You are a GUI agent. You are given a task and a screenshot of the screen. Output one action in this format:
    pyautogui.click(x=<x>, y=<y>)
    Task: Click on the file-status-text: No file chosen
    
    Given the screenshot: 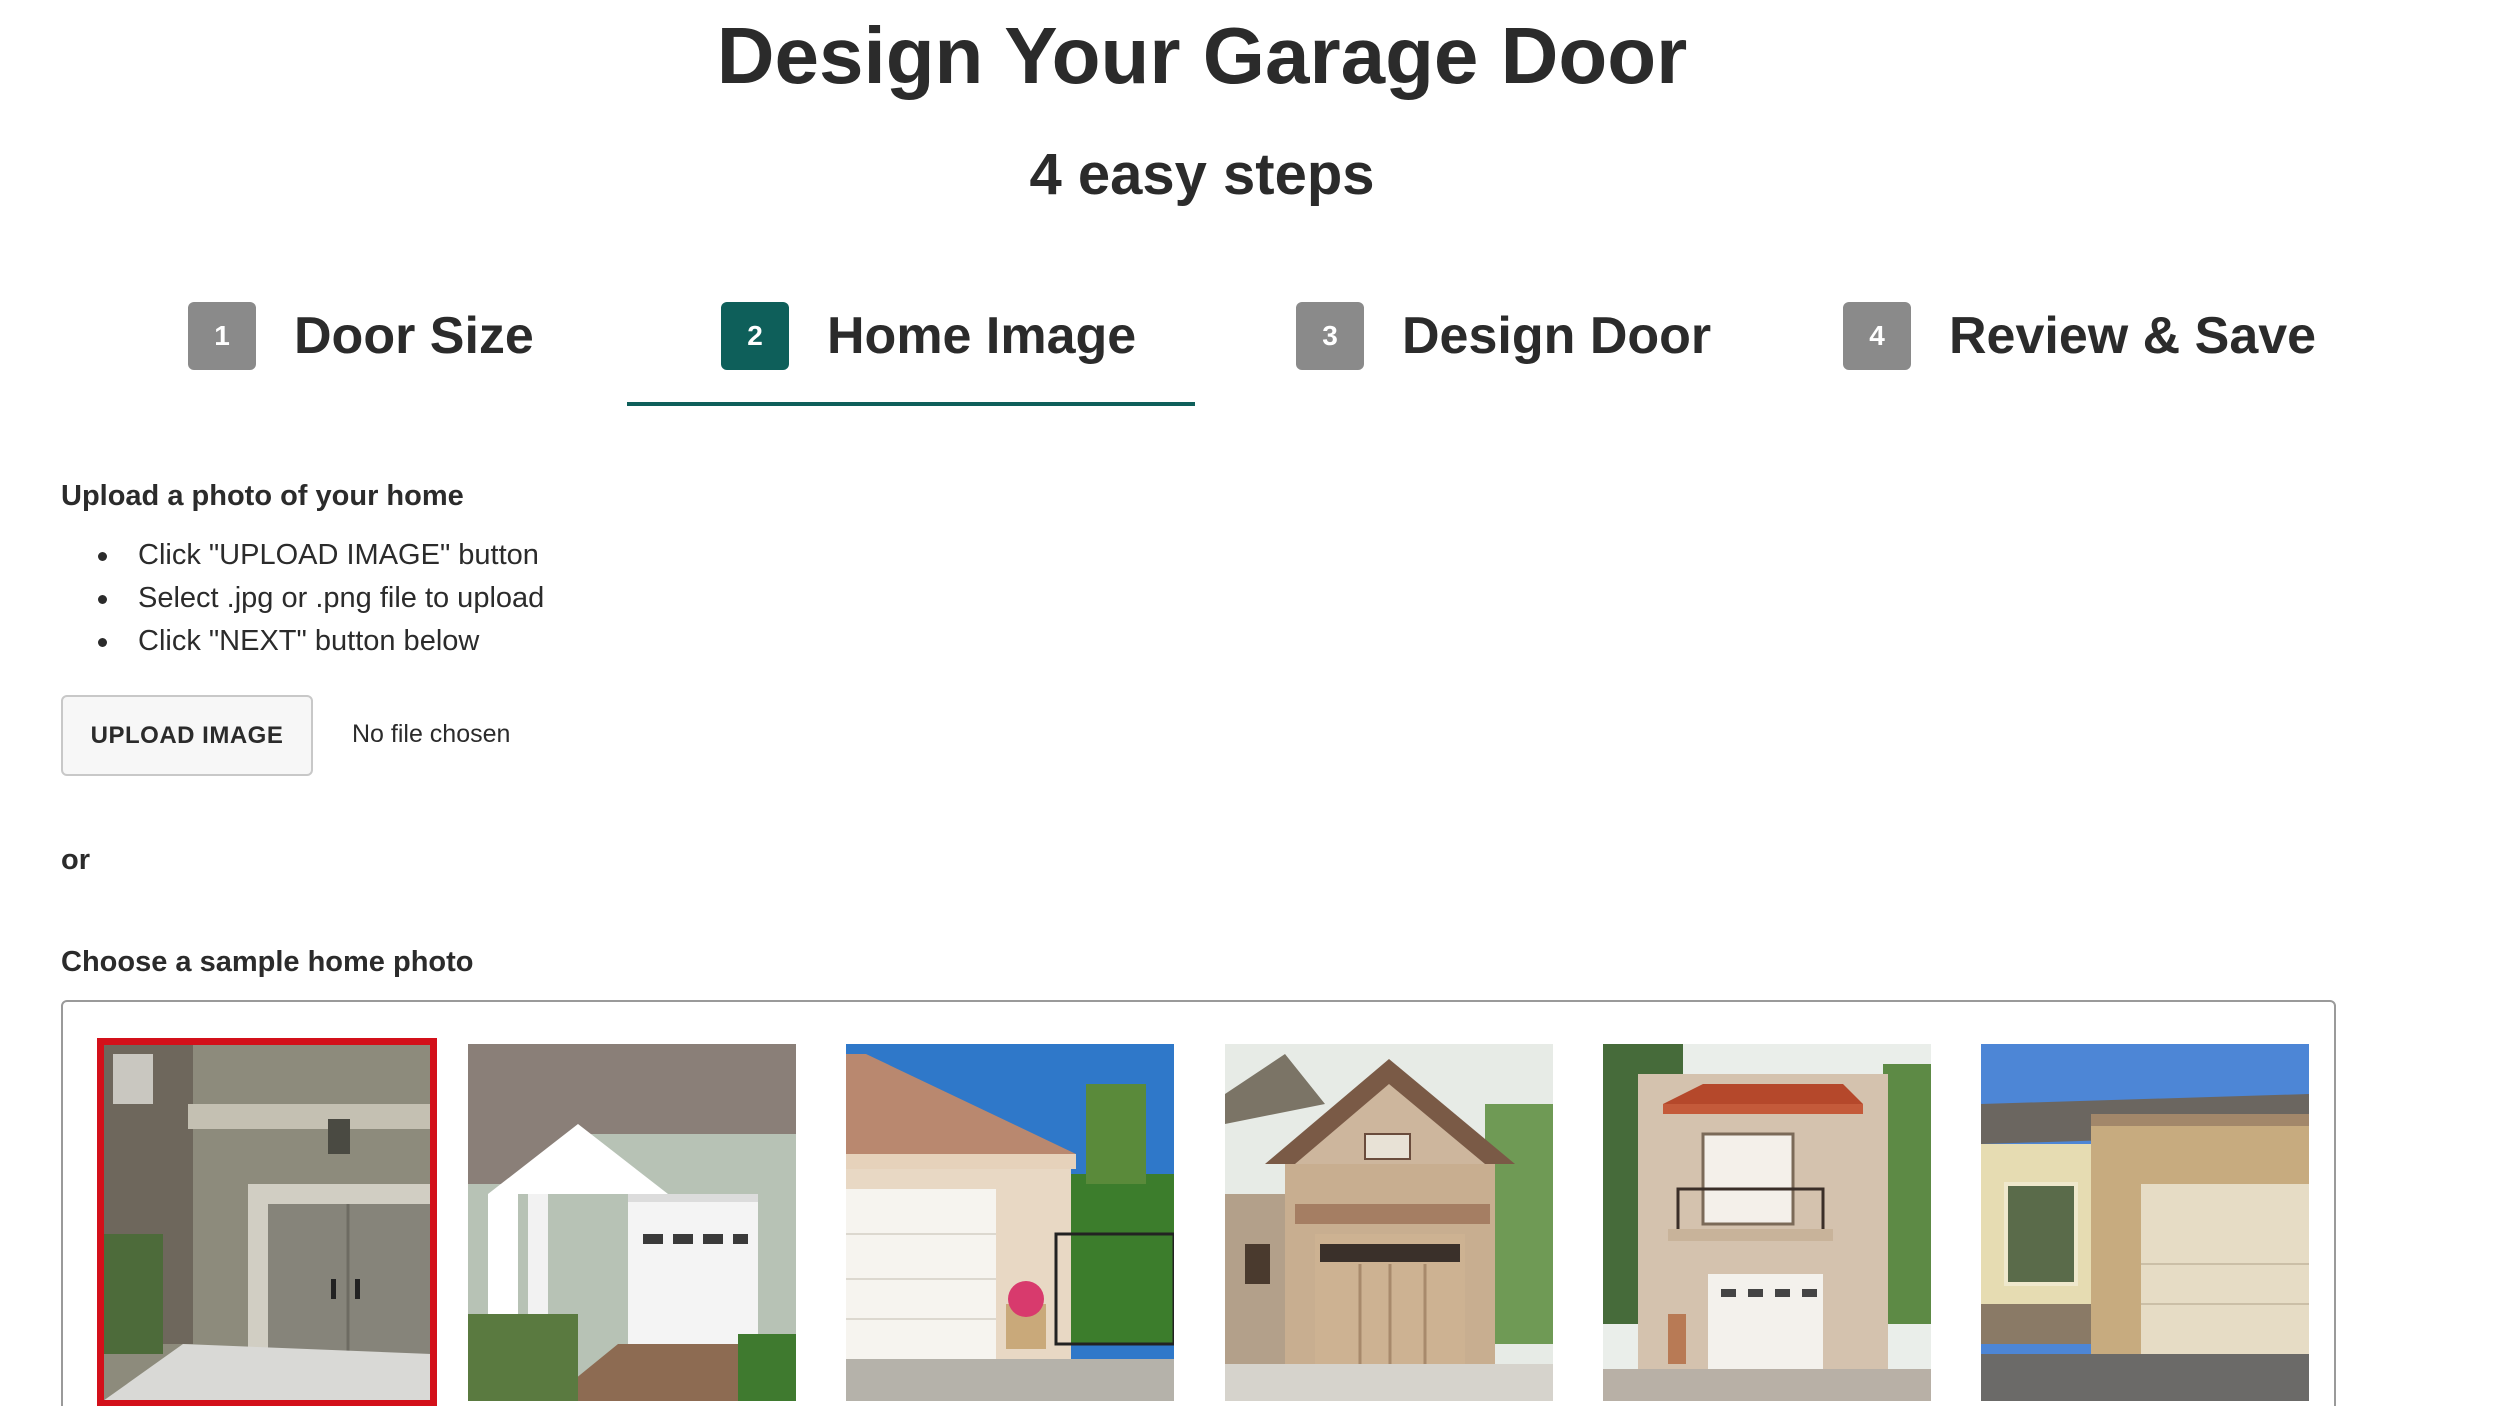 What is the action you would take?
    pyautogui.click(x=431, y=734)
    